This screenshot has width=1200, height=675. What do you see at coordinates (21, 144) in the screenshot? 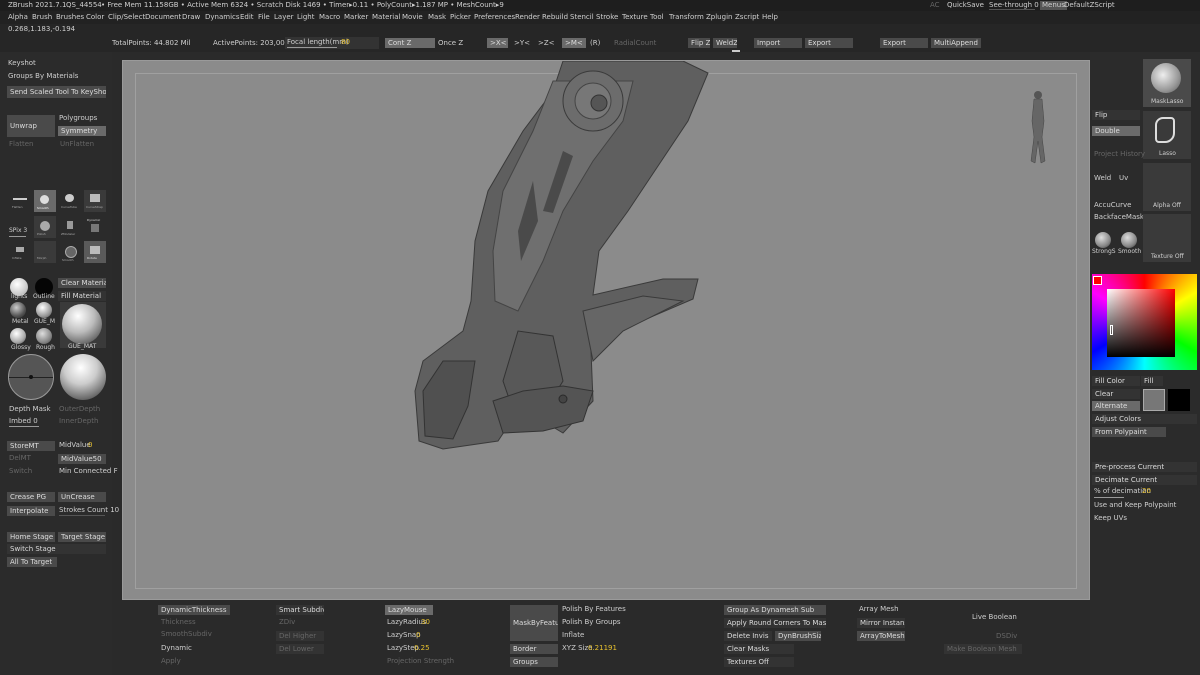
I see `flatten-button: Flatten` at bounding box center [21, 144].